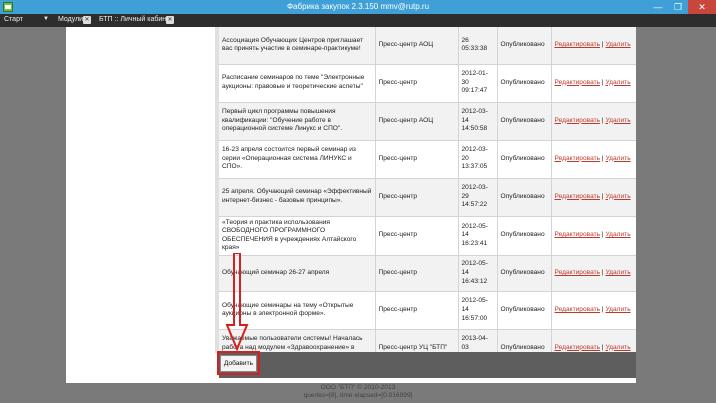  Describe the element at coordinates (465, 347) in the screenshot. I see `date-part: 03` at that location.